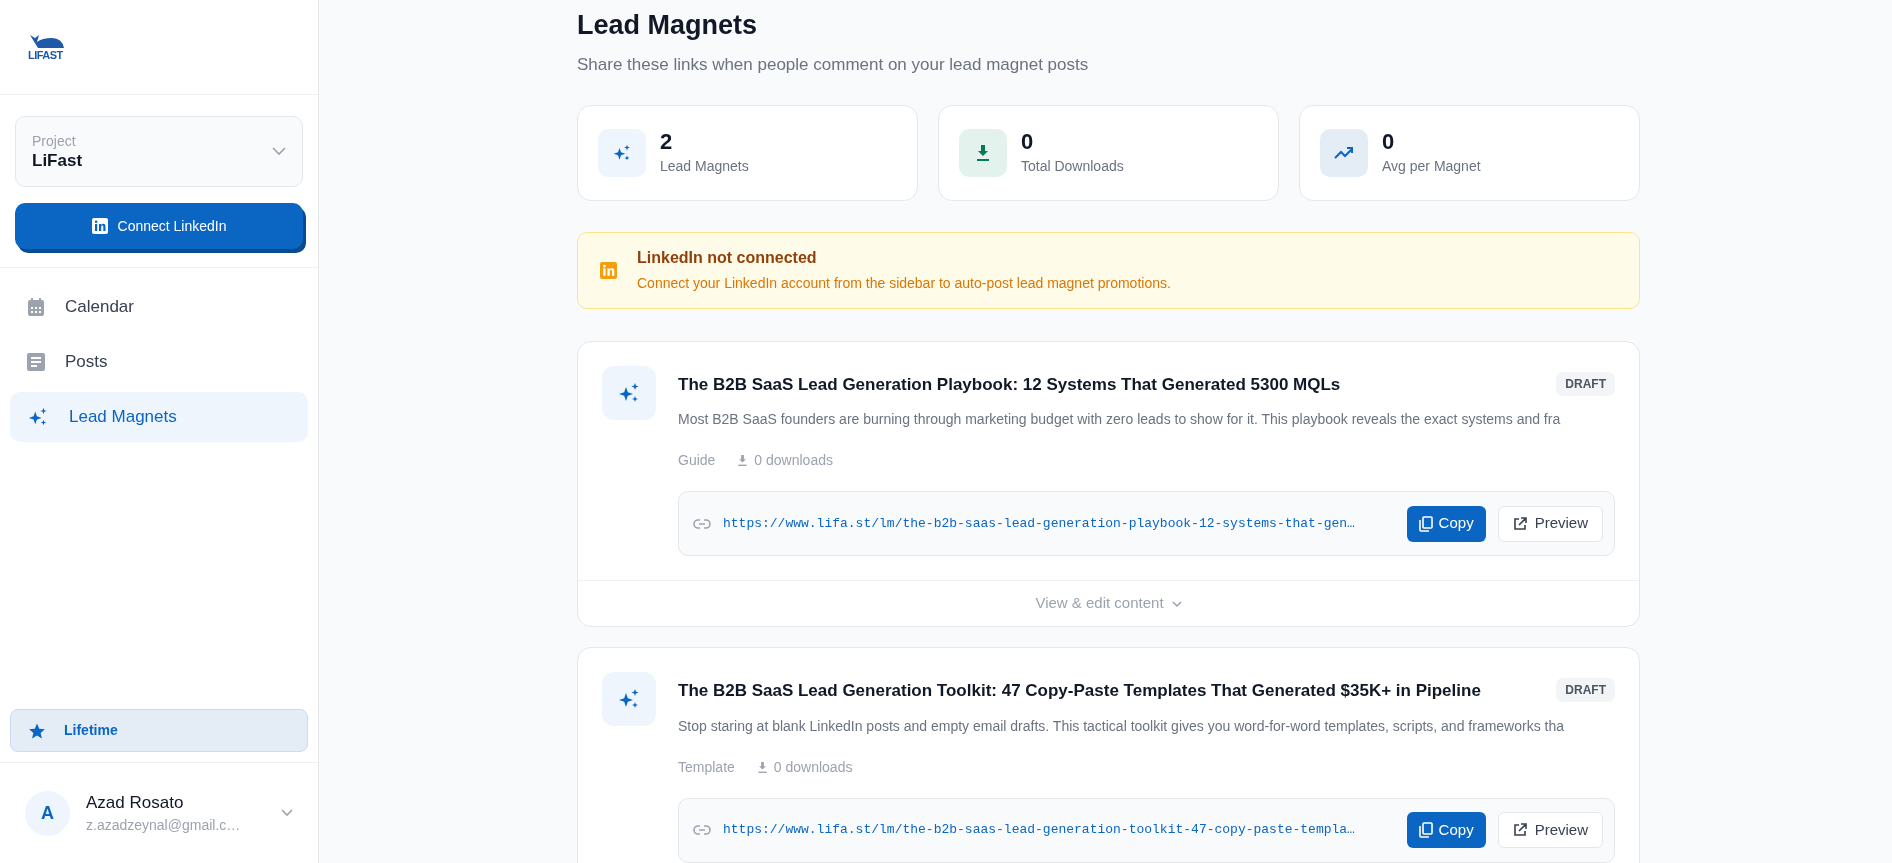 The height and width of the screenshot is (863, 1892). I want to click on trending-up-icon, so click(1344, 152).